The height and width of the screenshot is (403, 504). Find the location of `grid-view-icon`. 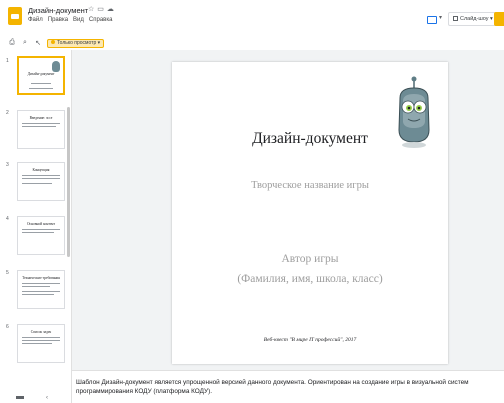

grid-view-icon is located at coordinates (20, 397).